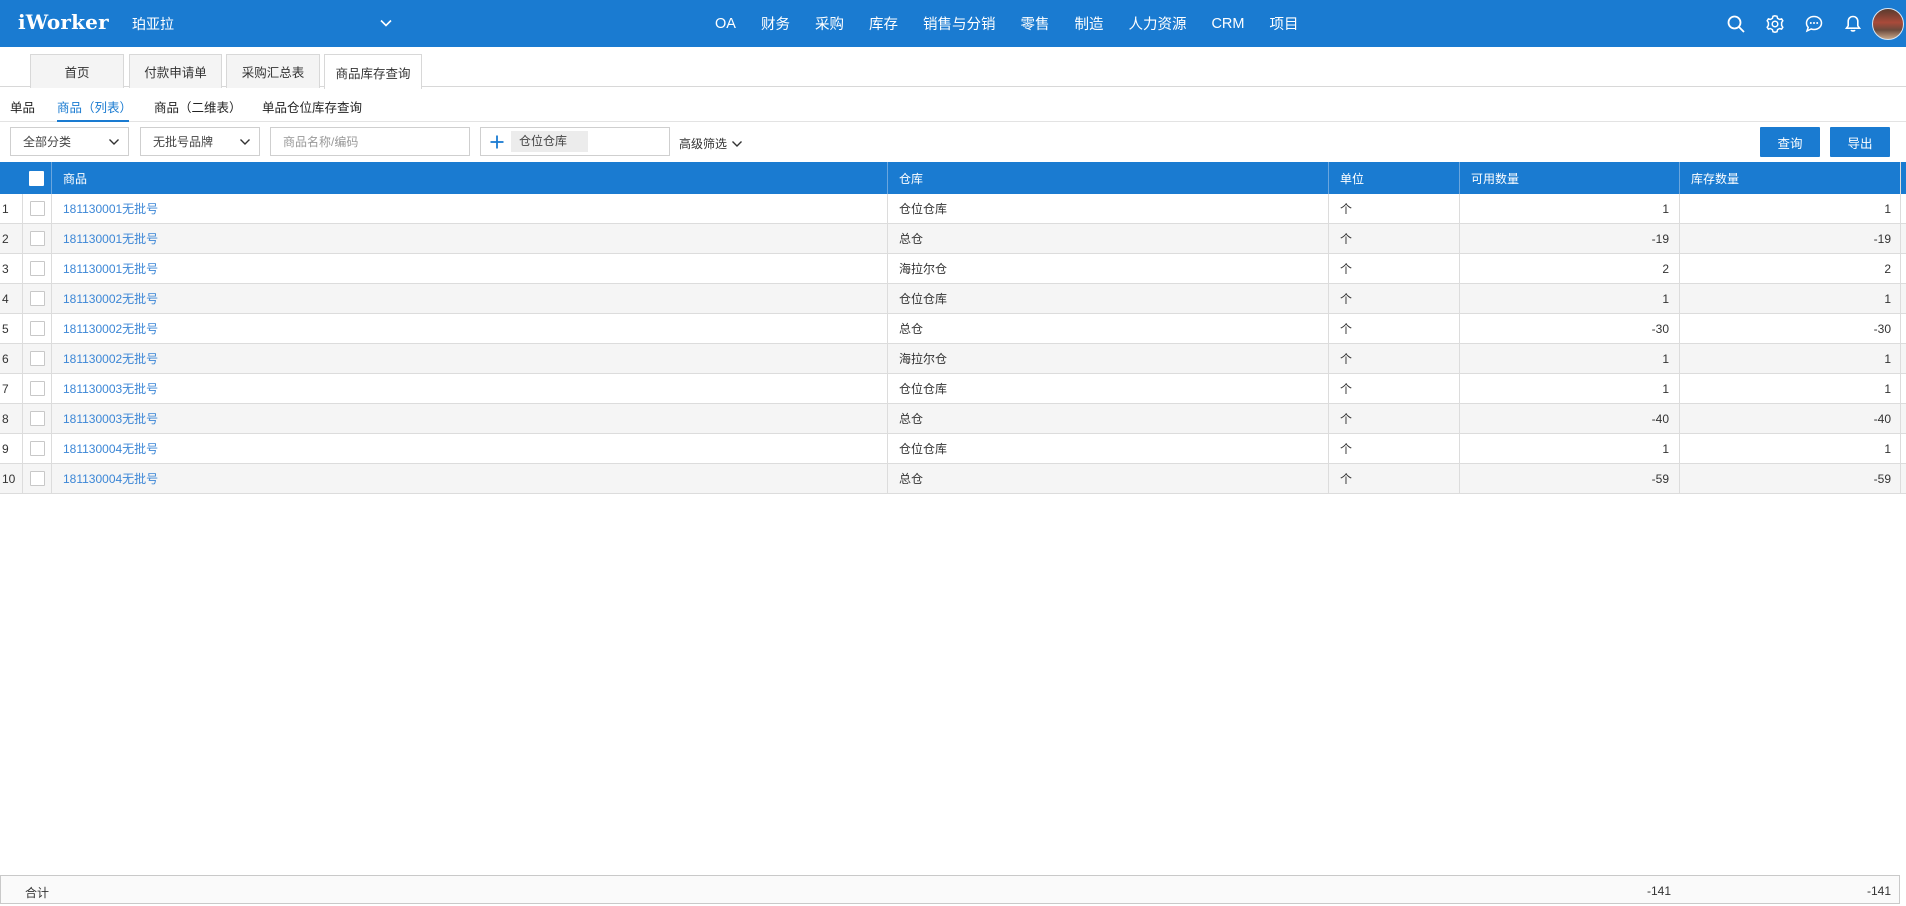 The image size is (1906, 906). I want to click on table-row: 3 181130001无批号 海拉尔仓个 2 2, so click(953, 269).